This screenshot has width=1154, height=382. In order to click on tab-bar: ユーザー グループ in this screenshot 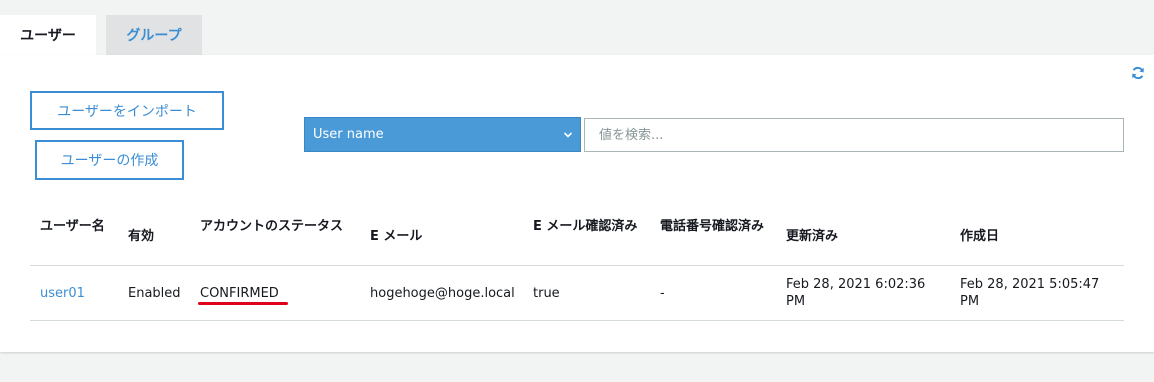, I will do `click(101, 35)`.